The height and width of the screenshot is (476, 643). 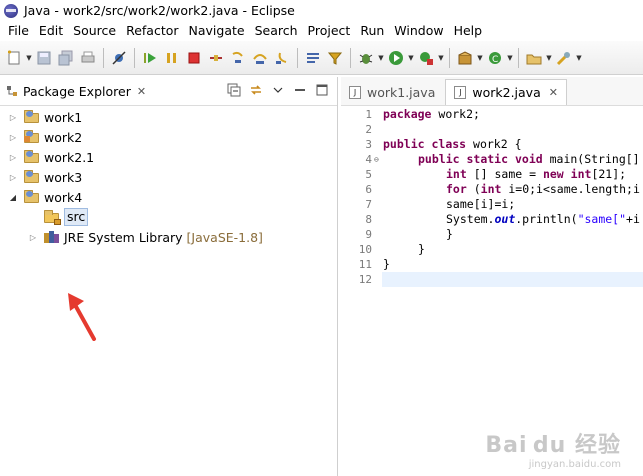 What do you see at coordinates (376, 159) in the screenshot?
I see `fold-toggle-icon: ⊖` at bounding box center [376, 159].